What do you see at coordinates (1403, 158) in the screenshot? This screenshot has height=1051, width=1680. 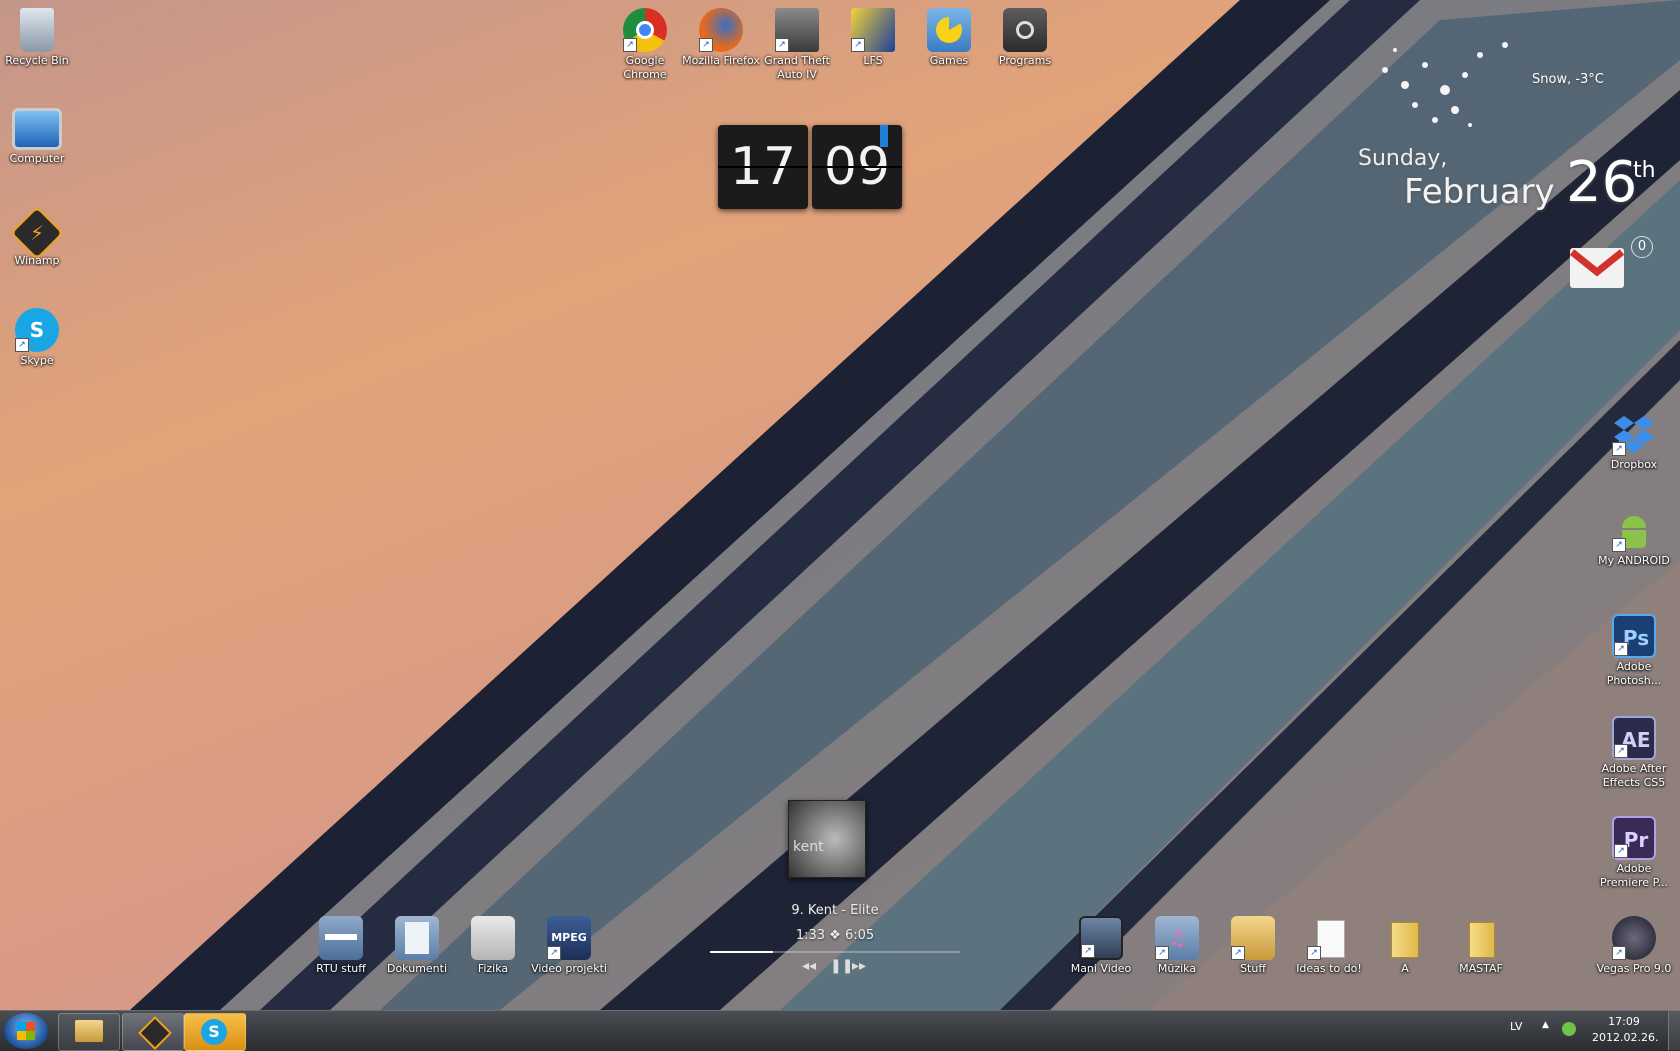 I see `date-day: Sunday,` at bounding box center [1403, 158].